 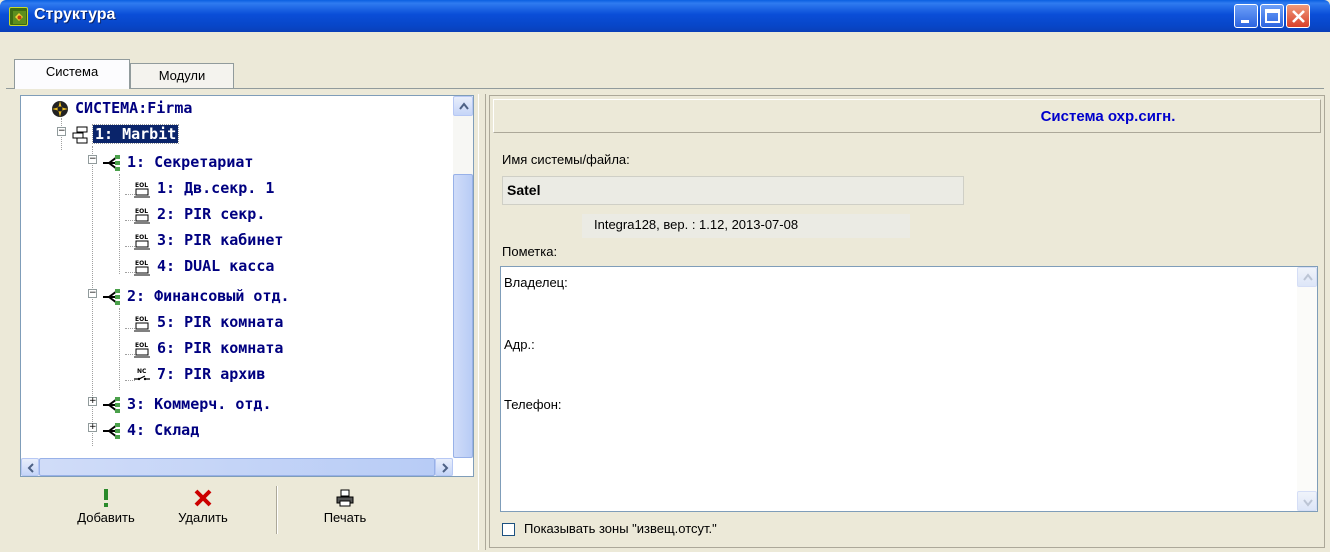 I want to click on delete-button: Удалить, so click(x=203, y=512).